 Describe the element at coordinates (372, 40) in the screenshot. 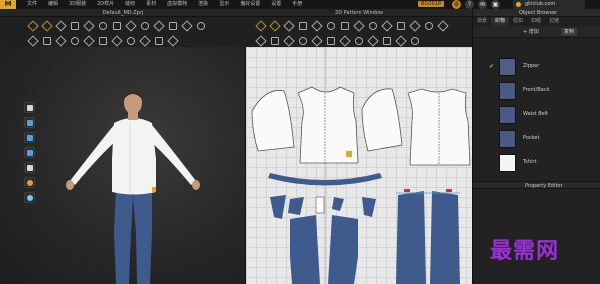

I see `zipper-2d-icon` at that location.